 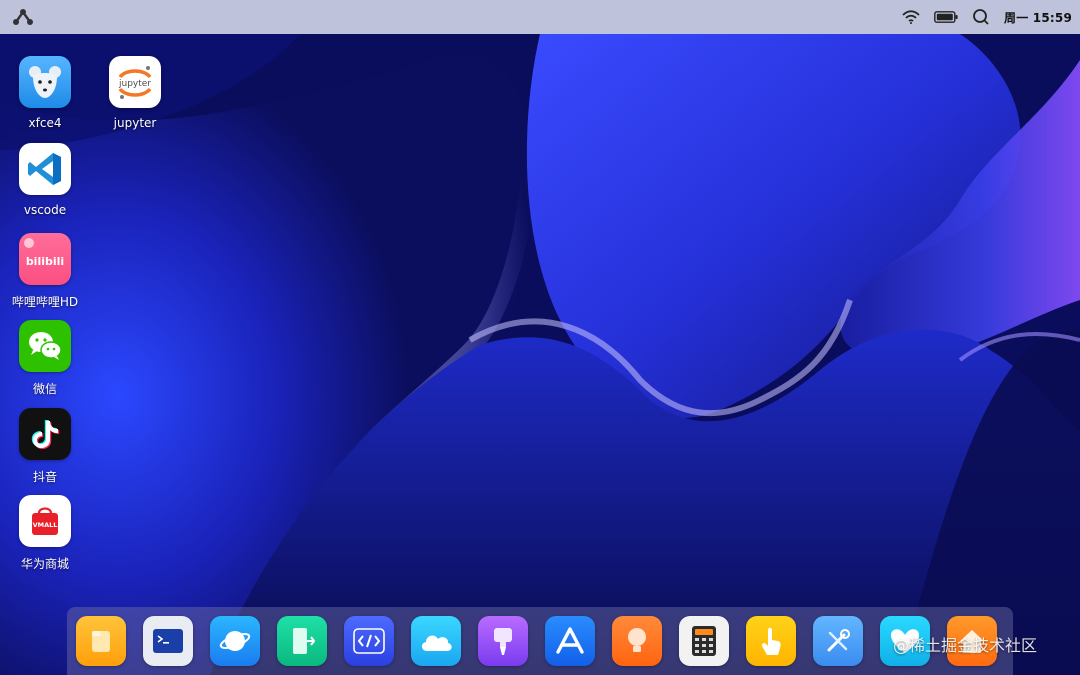 What do you see at coordinates (771, 641) in the screenshot?
I see `touch-gesture-icon` at bounding box center [771, 641].